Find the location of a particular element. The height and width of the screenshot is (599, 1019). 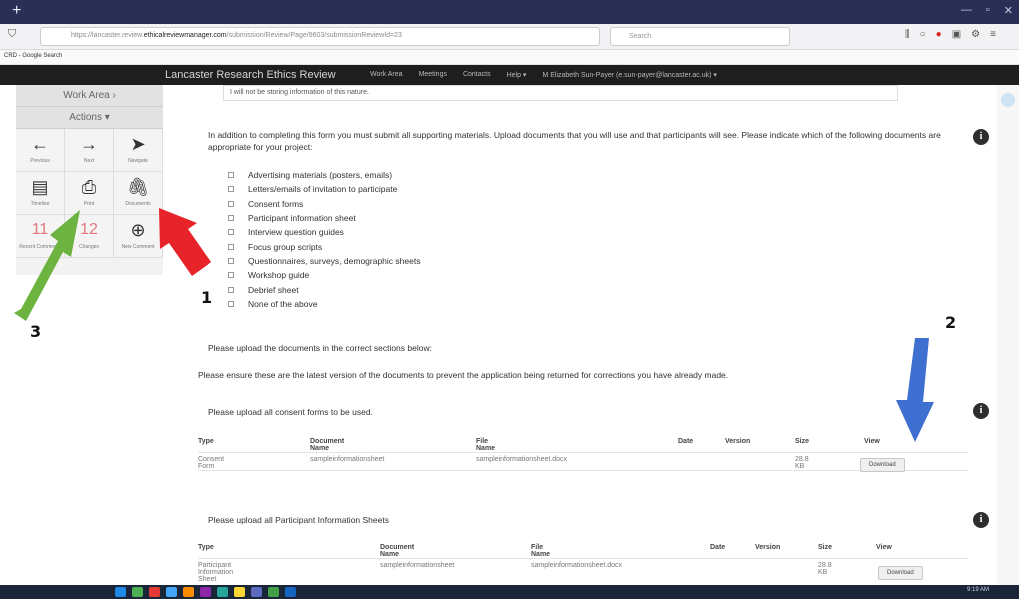

start-icon is located at coordinates (120, 592).